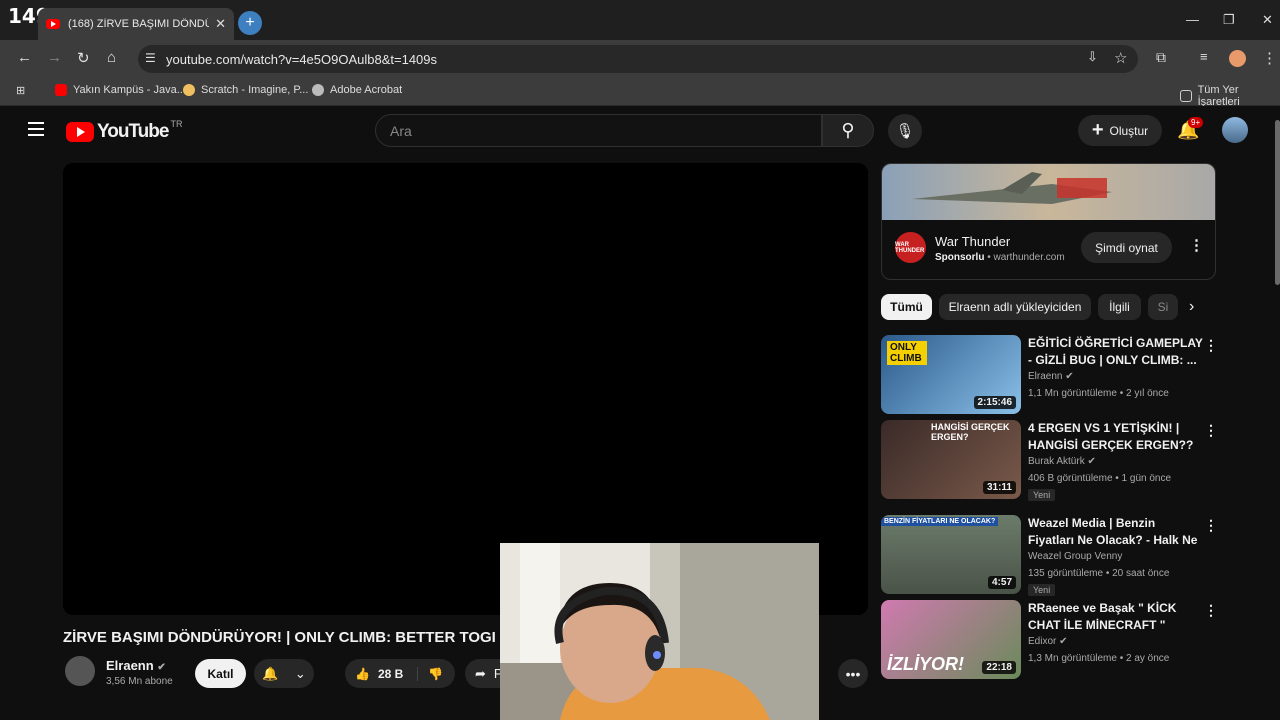 The image size is (1280, 720). I want to click on apps-icon: ⊞, so click(20, 90).